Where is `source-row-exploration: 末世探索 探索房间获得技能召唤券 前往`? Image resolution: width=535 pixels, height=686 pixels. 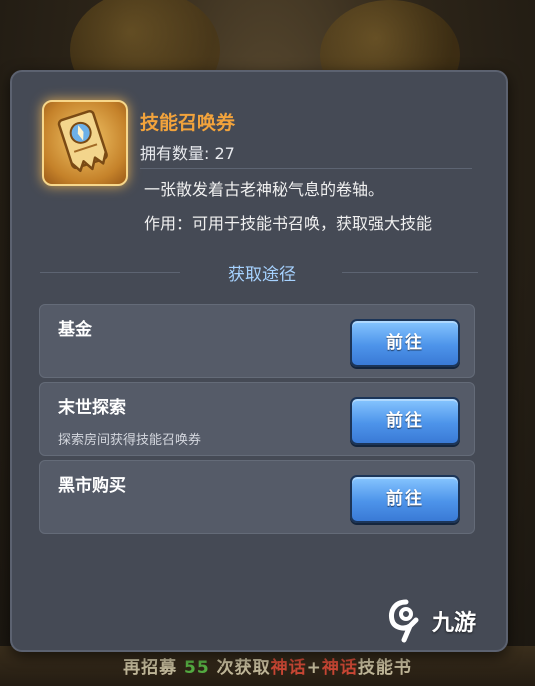
source-row-exploration: 末世探索 探索房间获得技能召唤券 前往 is located at coordinates (257, 419).